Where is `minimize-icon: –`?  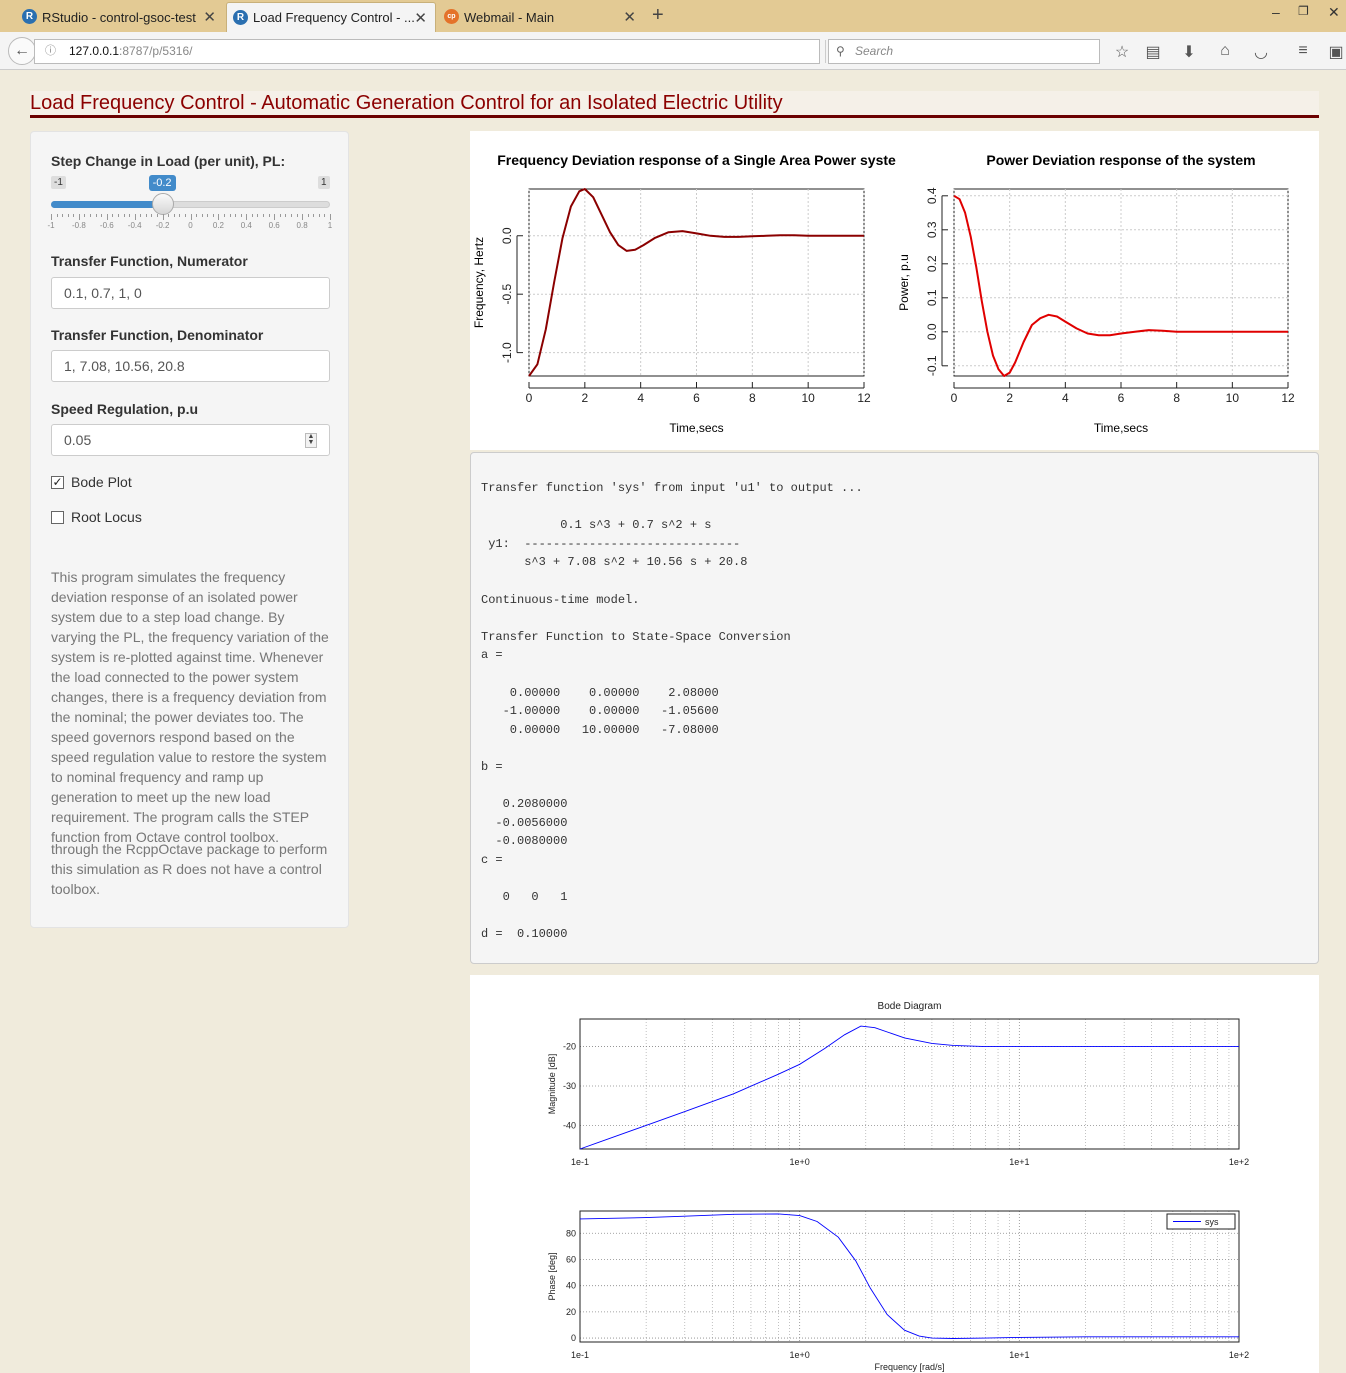 minimize-icon: – is located at coordinates (1276, 12).